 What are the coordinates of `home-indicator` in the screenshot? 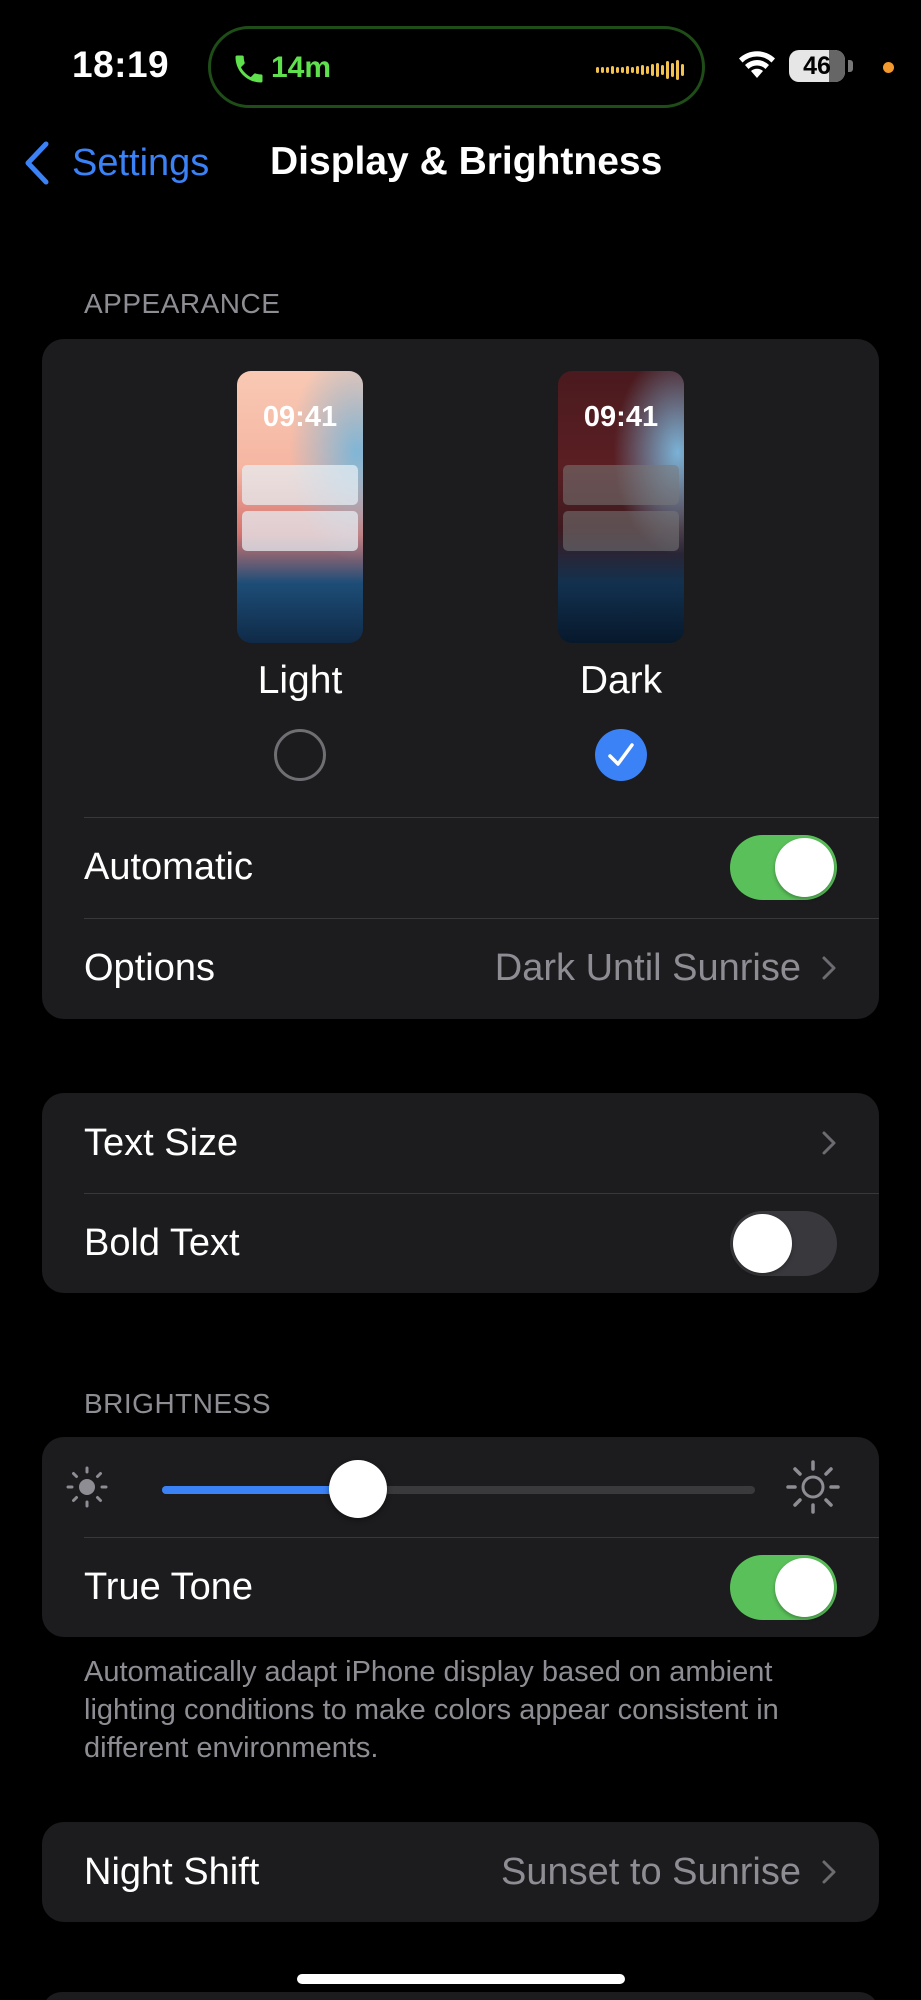 It's located at (461, 1979).